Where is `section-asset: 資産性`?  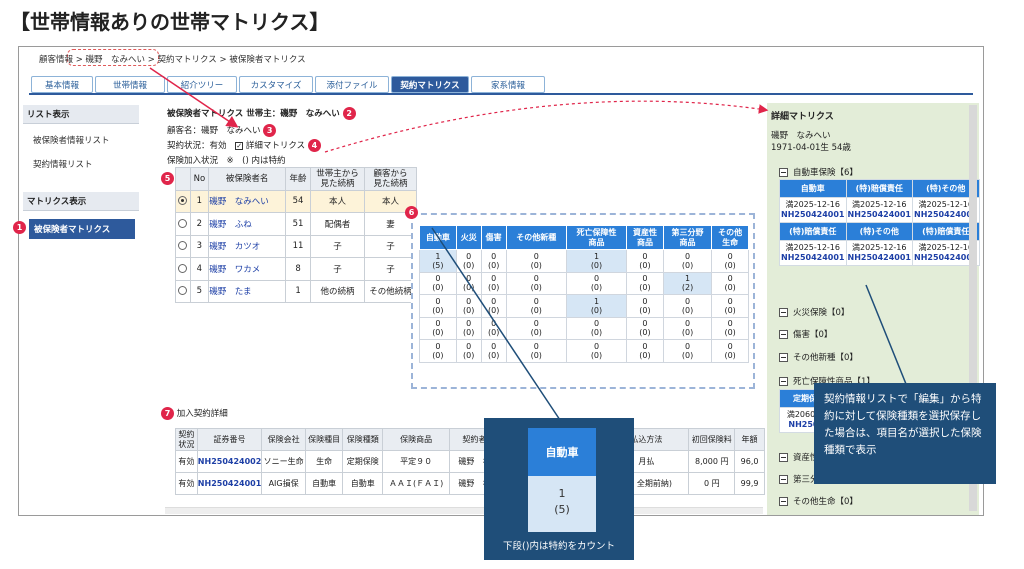
section-asset: 資産性 is located at coordinates (799, 457).